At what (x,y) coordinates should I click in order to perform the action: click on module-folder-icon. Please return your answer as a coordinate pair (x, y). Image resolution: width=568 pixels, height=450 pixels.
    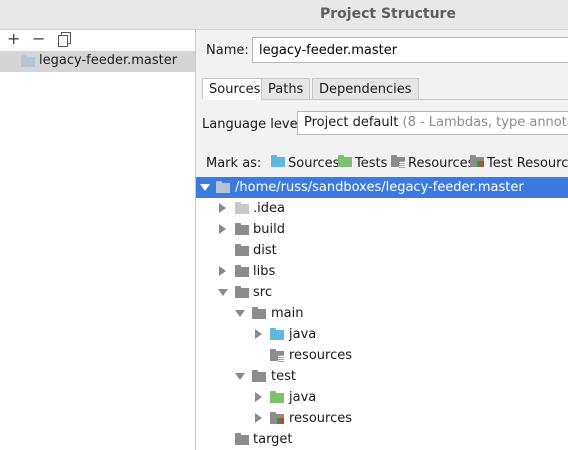
    Looking at the image, I should click on (28, 61).